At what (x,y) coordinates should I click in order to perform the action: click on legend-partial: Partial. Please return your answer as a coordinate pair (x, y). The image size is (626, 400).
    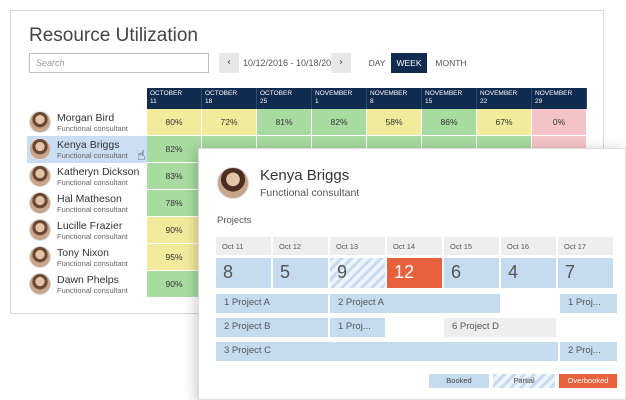
    Looking at the image, I should click on (524, 381).